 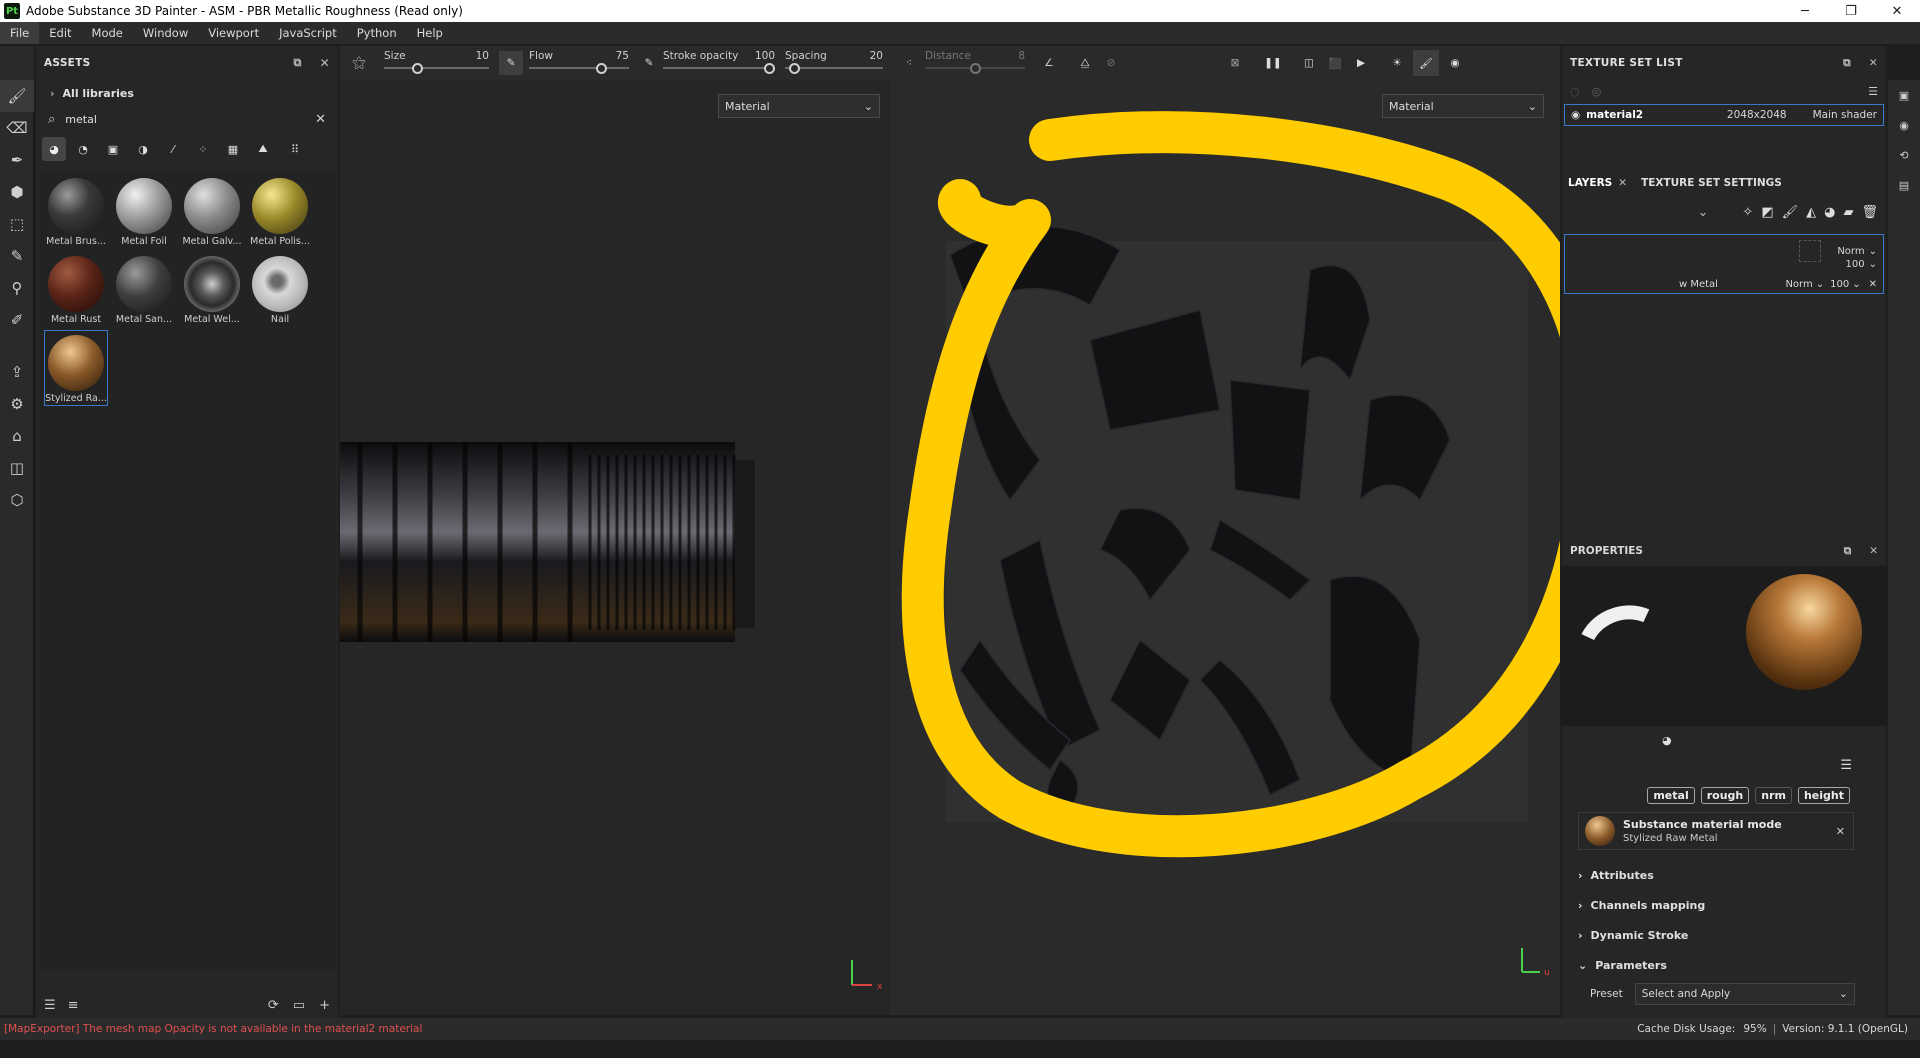 I want to click on polygon-fill-tool-icon: ⬚, so click(x=17, y=224).